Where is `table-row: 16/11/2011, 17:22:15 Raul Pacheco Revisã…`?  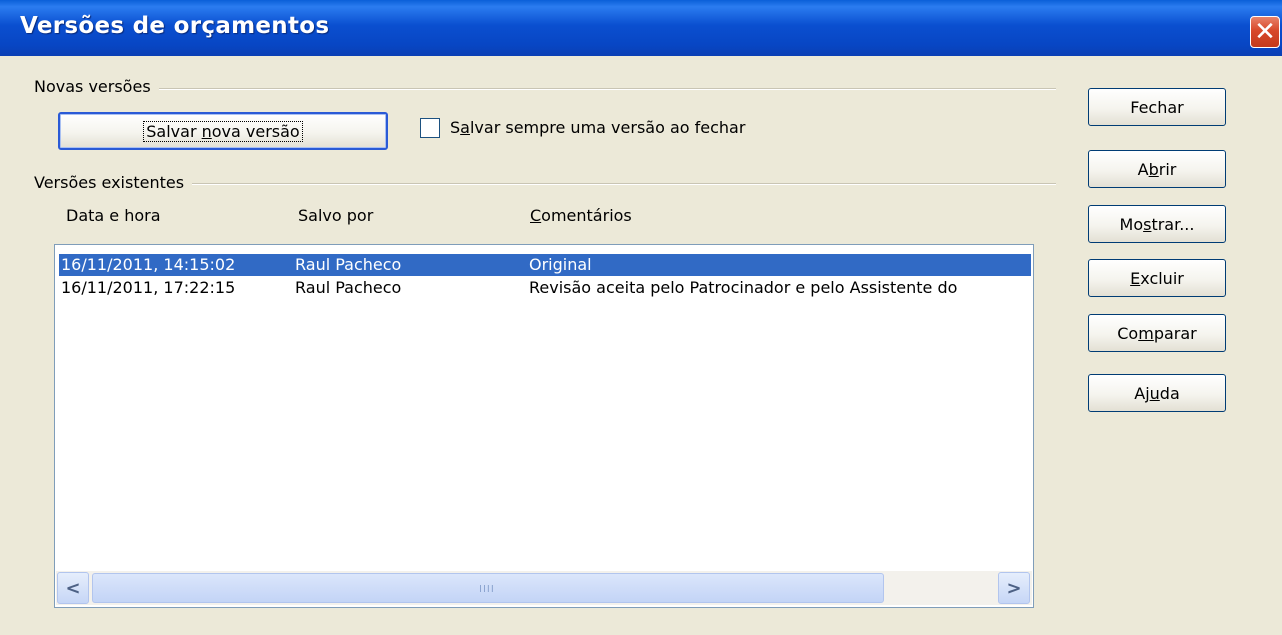 table-row: 16/11/2011, 17:22:15 Raul Pacheco Revisã… is located at coordinates (545, 288).